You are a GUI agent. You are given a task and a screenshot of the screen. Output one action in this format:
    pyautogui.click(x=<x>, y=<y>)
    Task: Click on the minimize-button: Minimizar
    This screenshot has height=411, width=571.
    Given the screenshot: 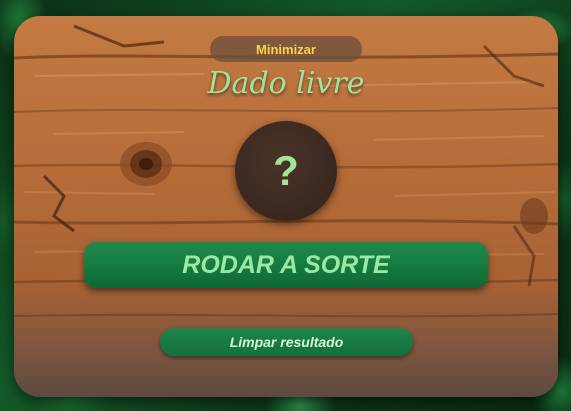 What is the action you would take?
    pyautogui.click(x=286, y=49)
    